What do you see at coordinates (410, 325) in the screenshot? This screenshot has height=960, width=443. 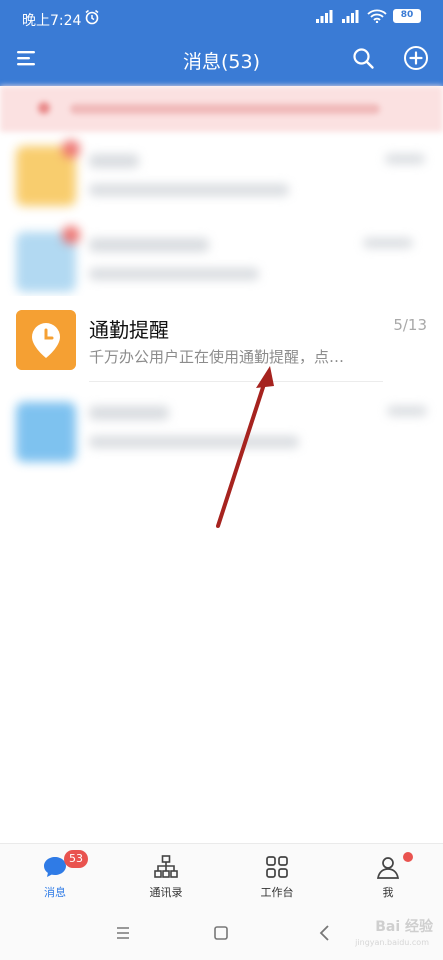 I see `item-date: 5/13` at bounding box center [410, 325].